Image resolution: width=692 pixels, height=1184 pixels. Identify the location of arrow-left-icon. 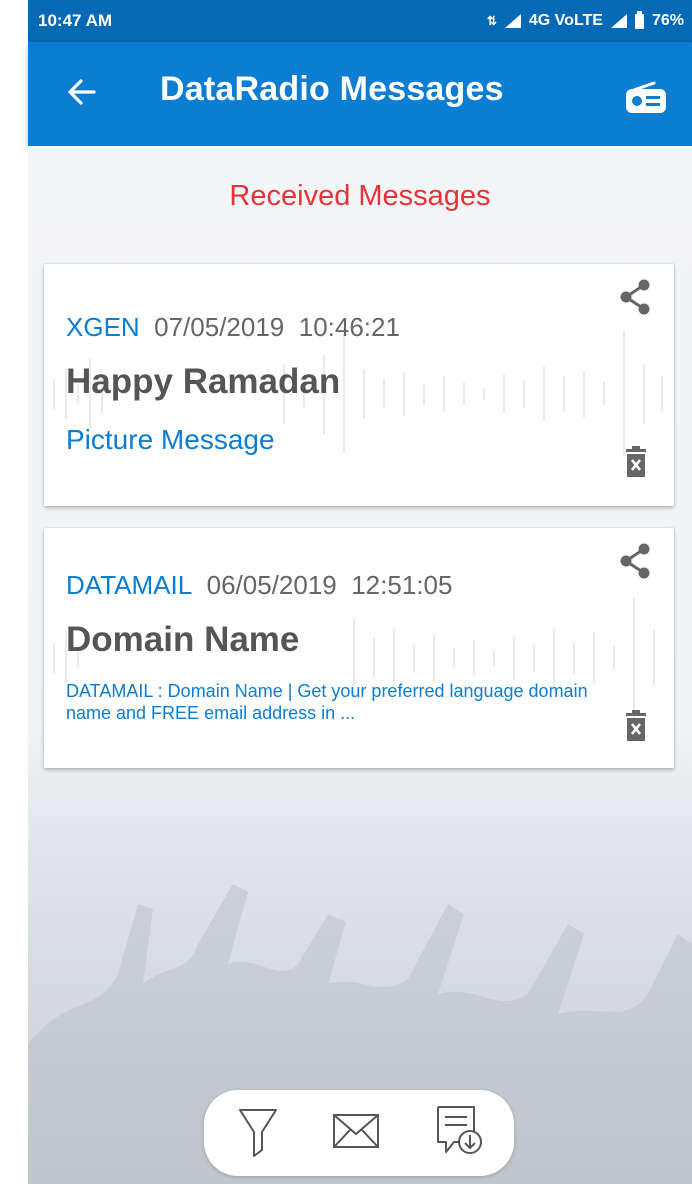
(82, 92).